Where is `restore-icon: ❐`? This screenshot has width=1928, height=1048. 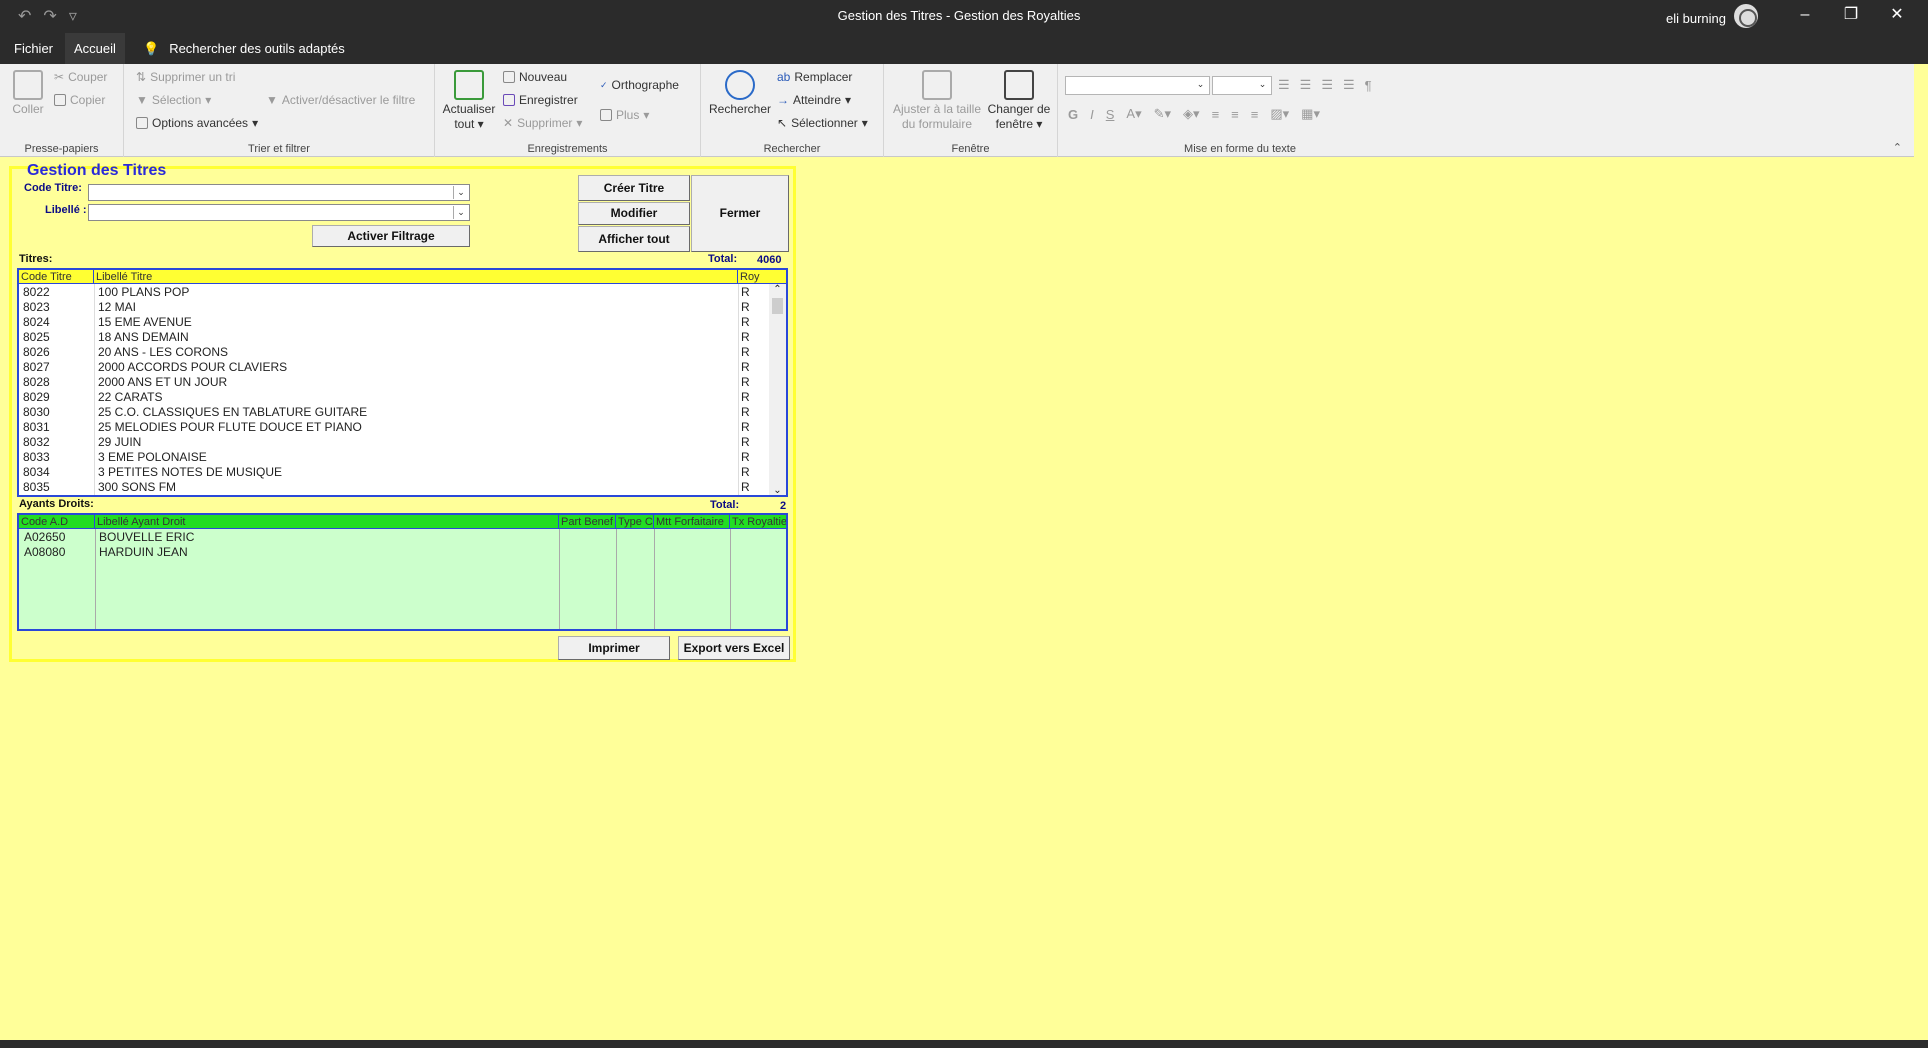 restore-icon: ❐ is located at coordinates (1851, 16).